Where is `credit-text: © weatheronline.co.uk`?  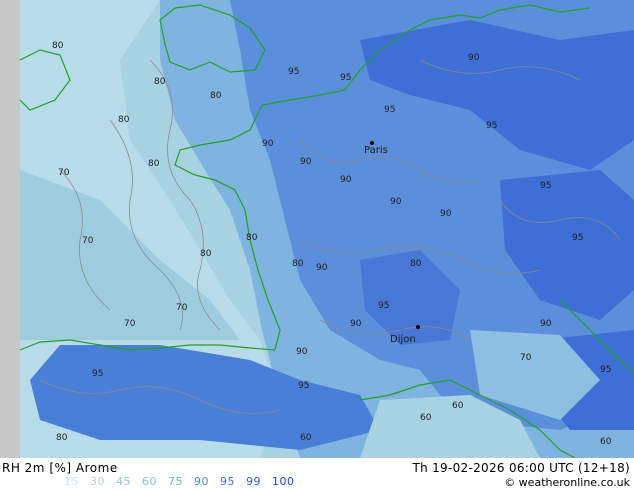
credit-text: © weatheronline.co.uk is located at coordinates (567, 482).